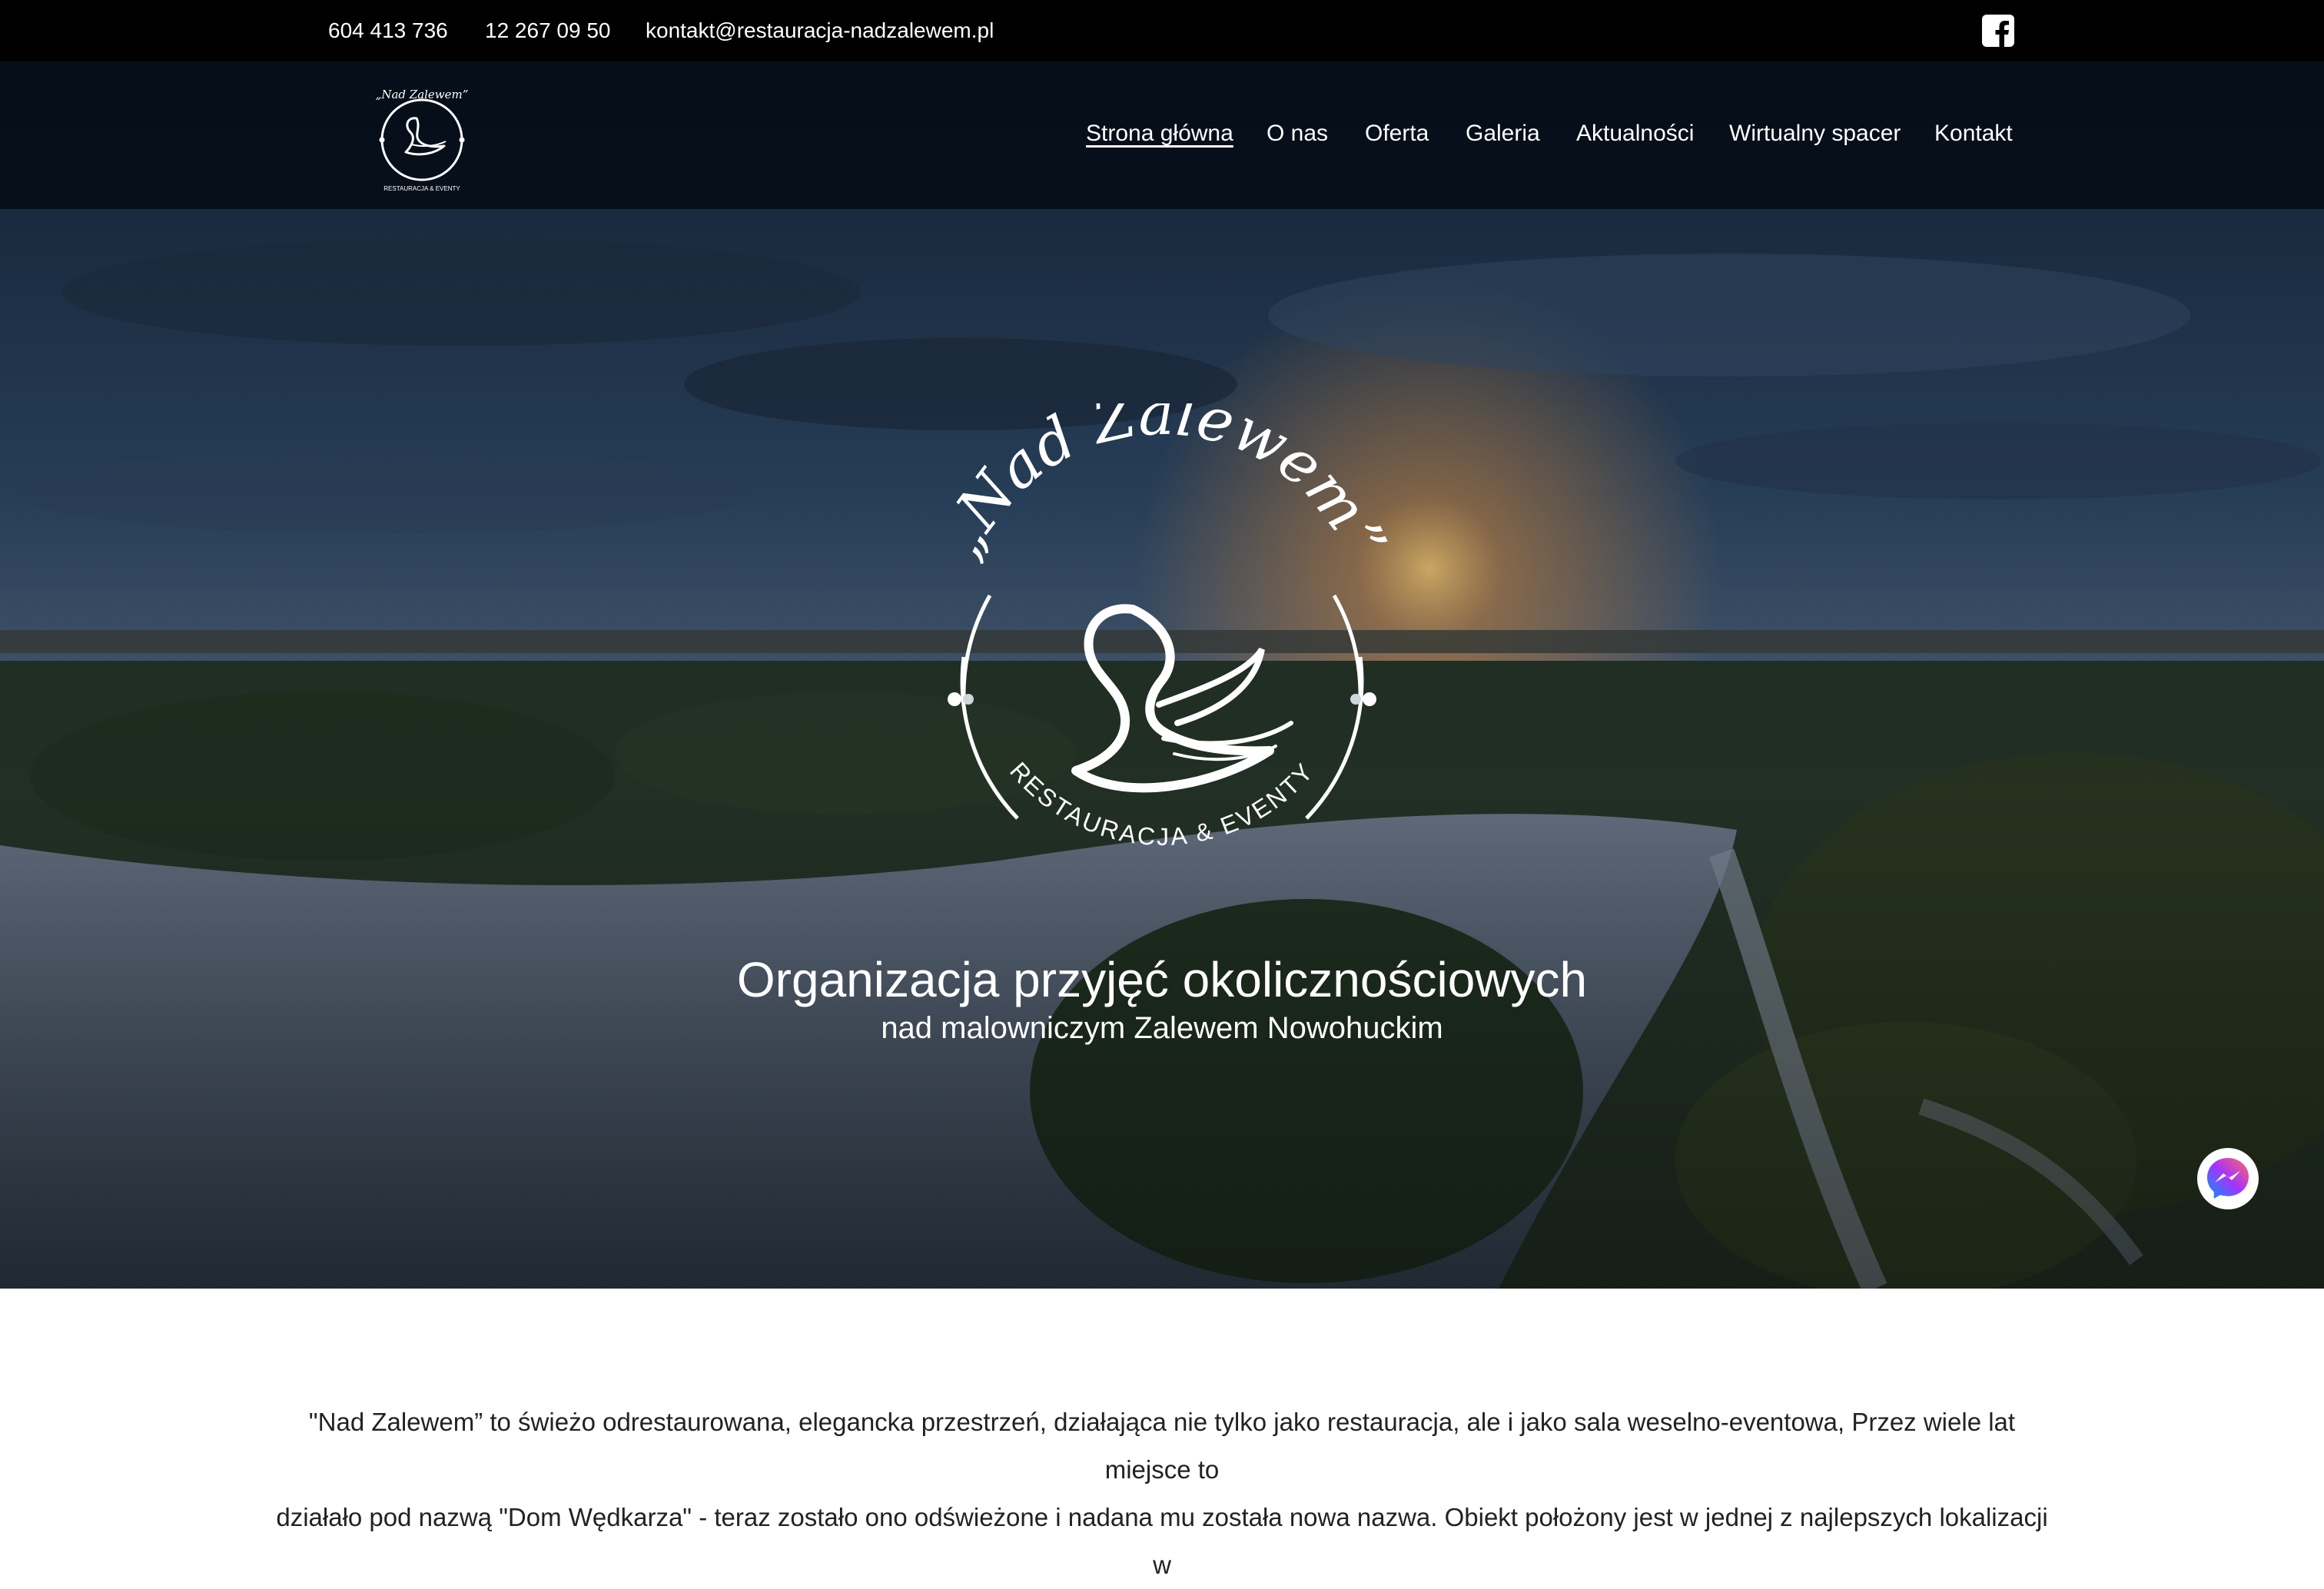 This screenshot has height=1589, width=2324. I want to click on facebook-square-icon, so click(1998, 31).